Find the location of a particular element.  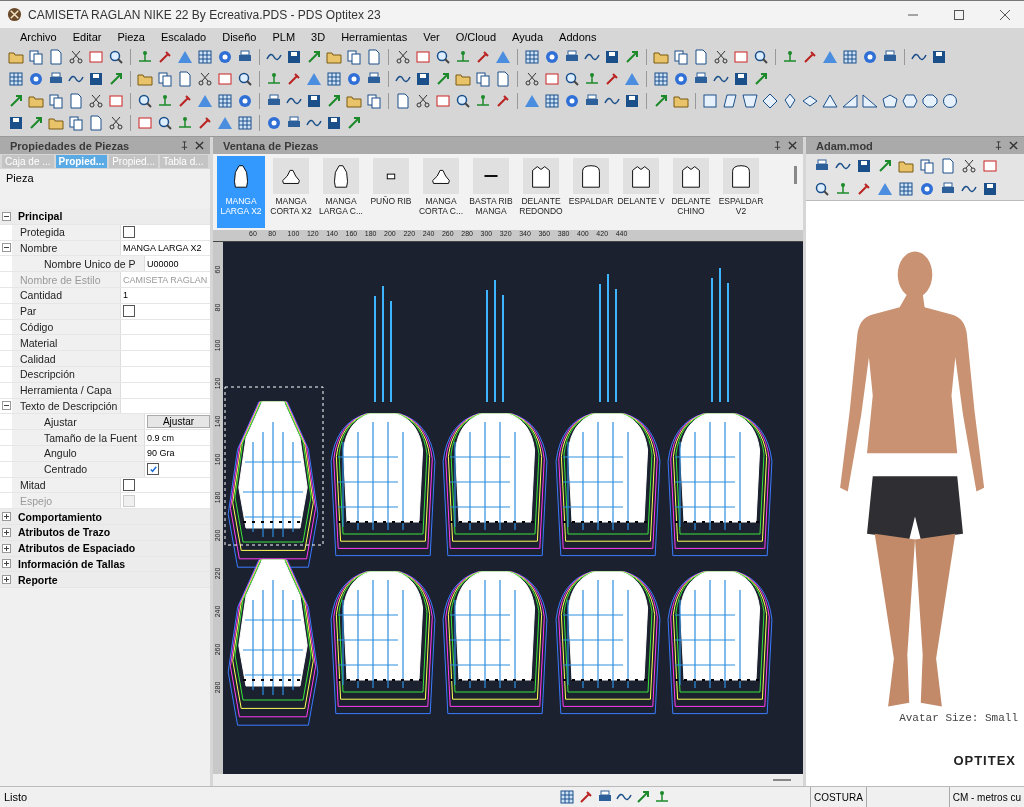

para-shape-icon is located at coordinates (730, 101).